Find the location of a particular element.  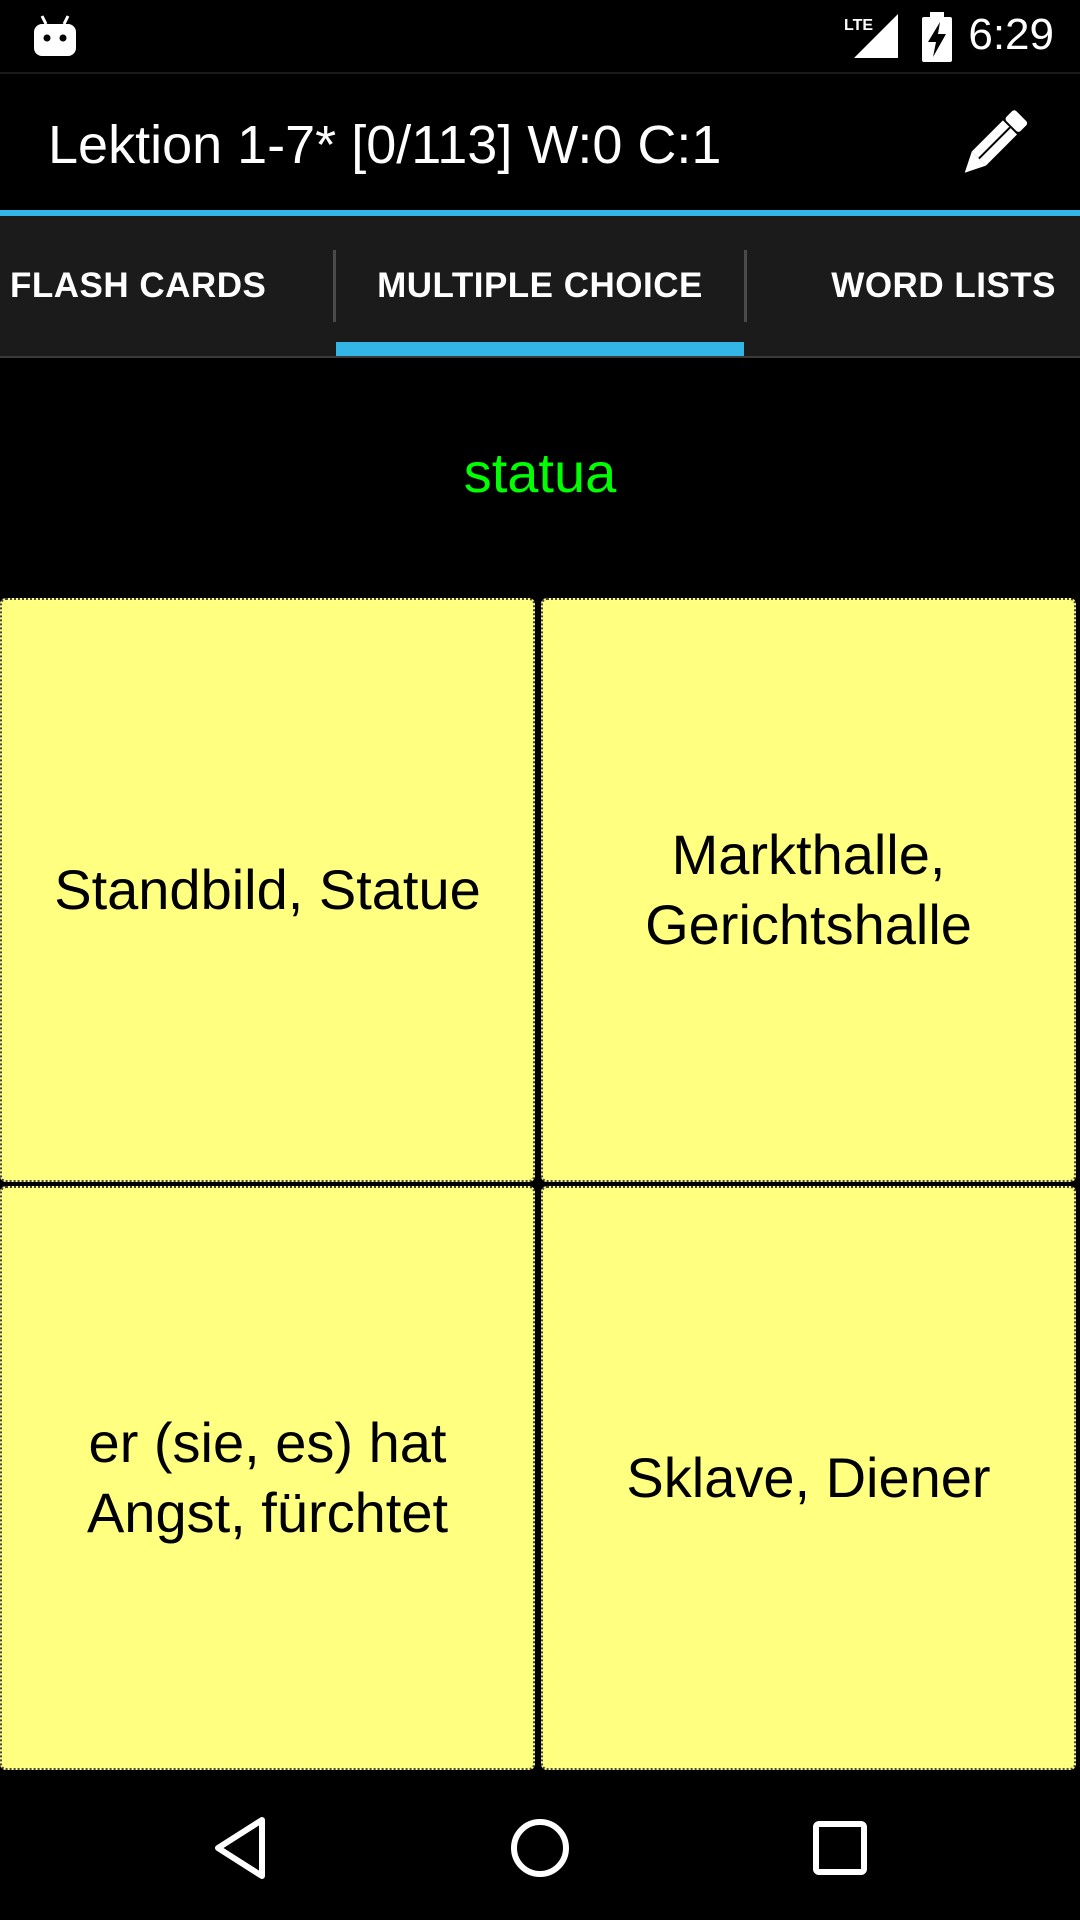

choice-label: Standbild, Statue is located at coordinates (267, 889).